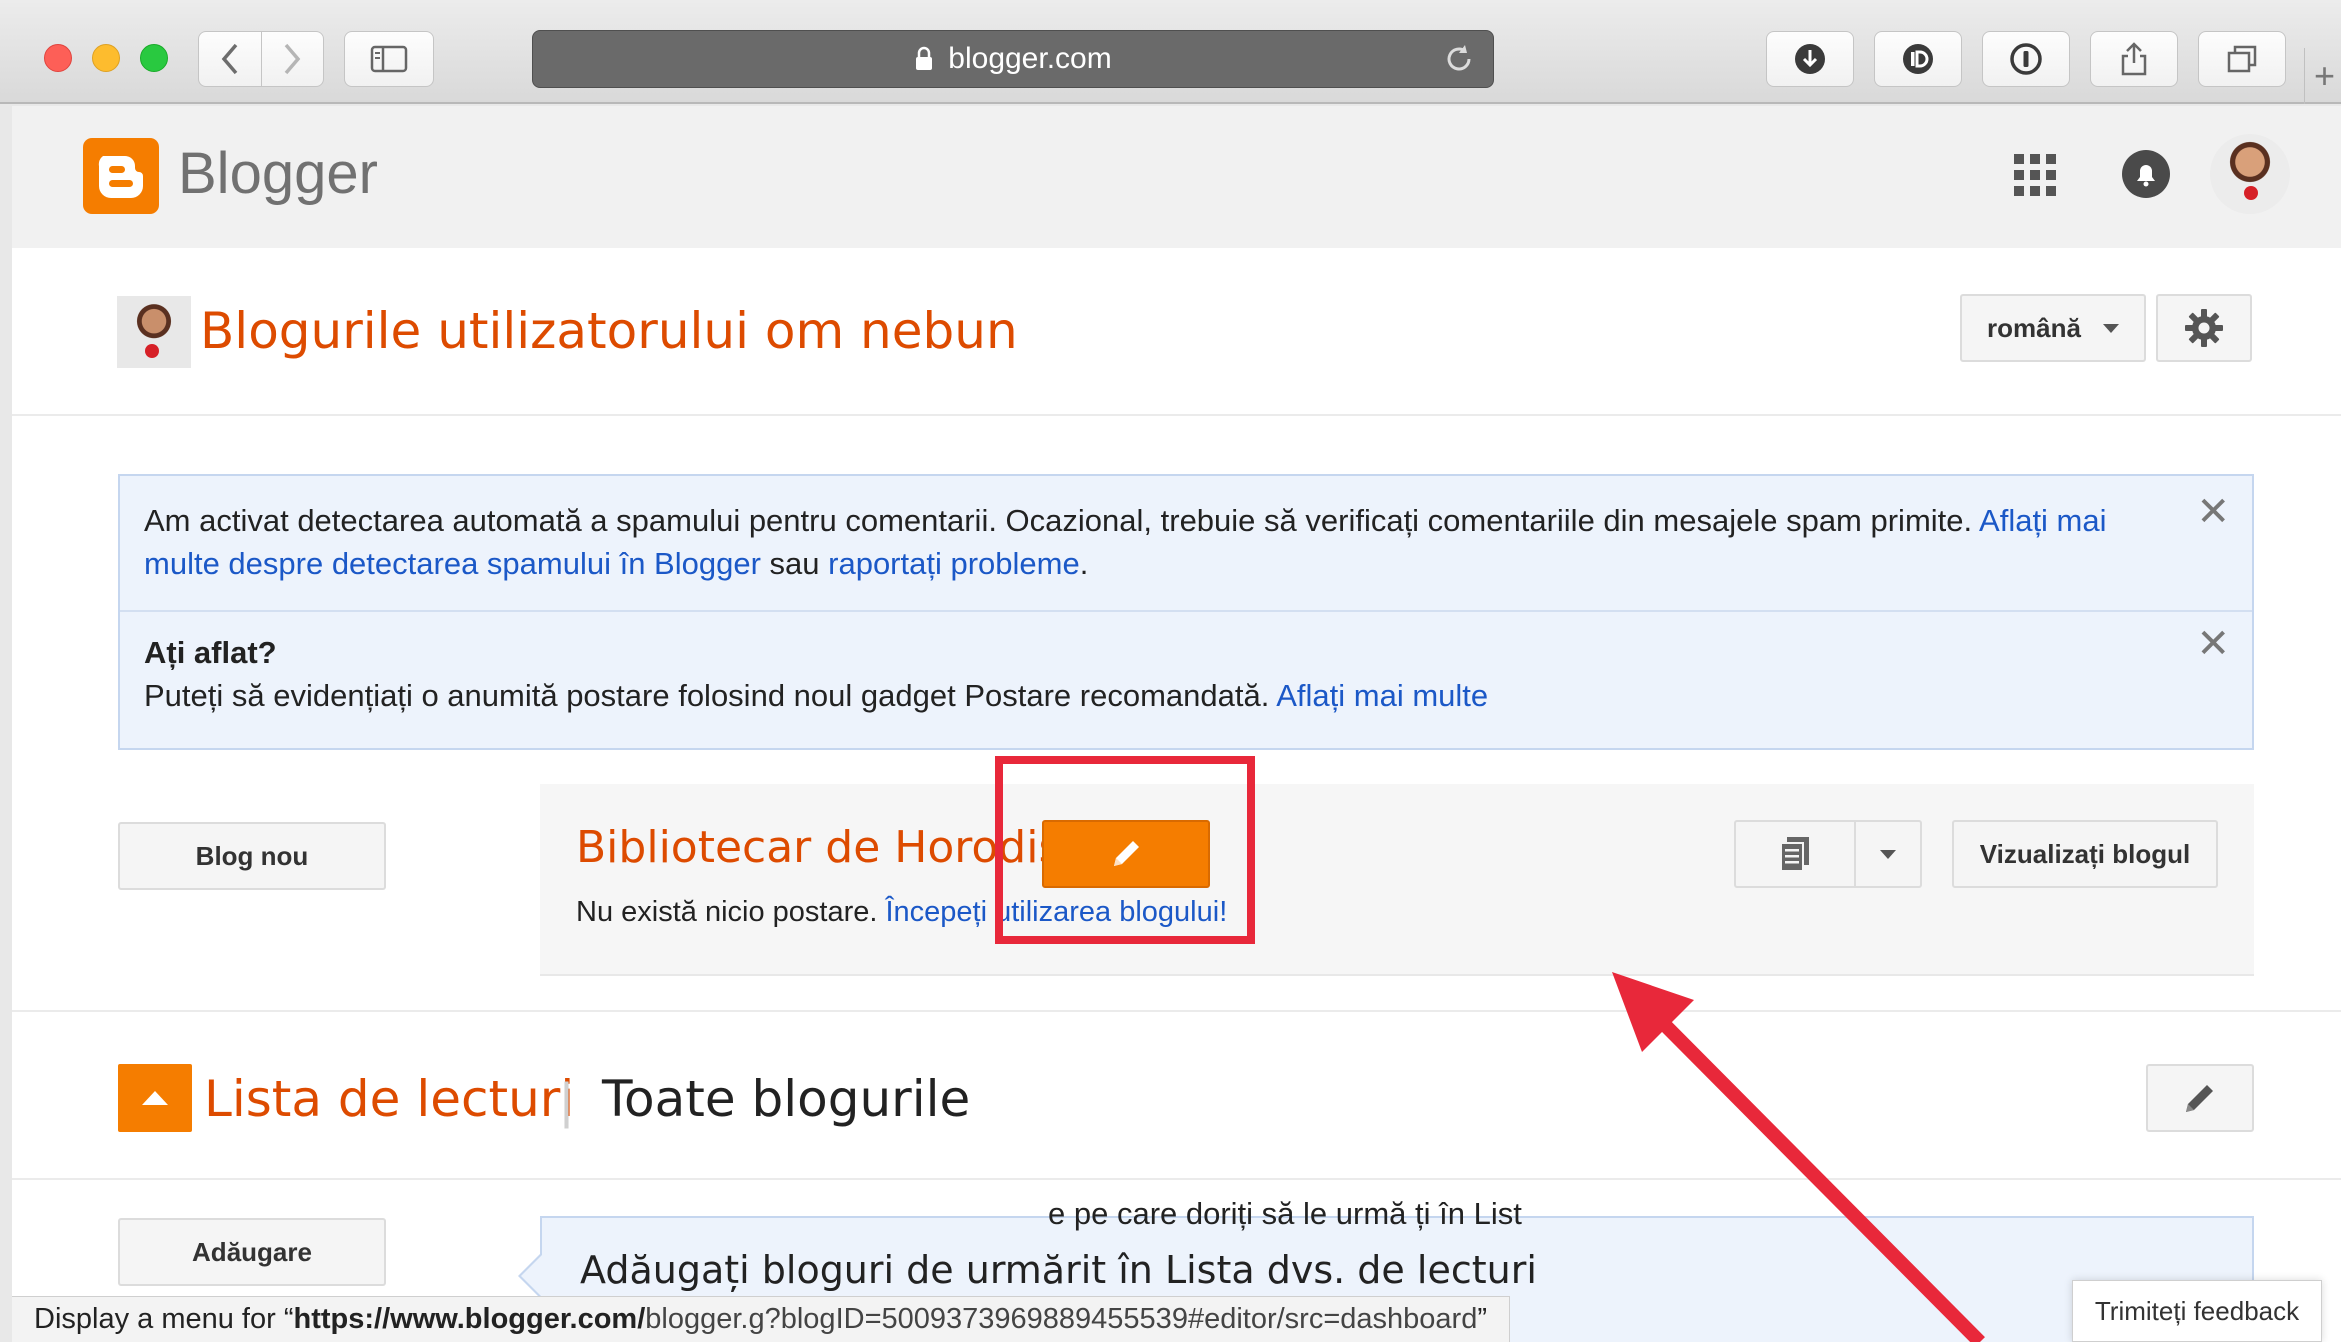 The width and height of the screenshot is (2341, 1342). Describe the element at coordinates (121, 176) in the screenshot. I see `blogger-logo-icon` at that location.